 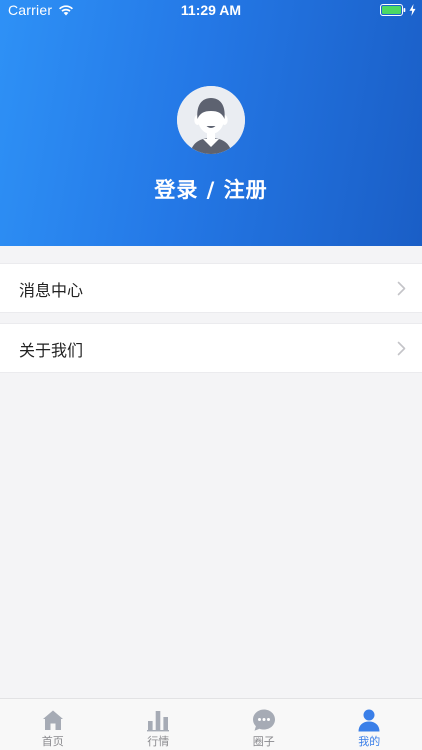 I want to click on battery-icon, so click(x=393, y=10).